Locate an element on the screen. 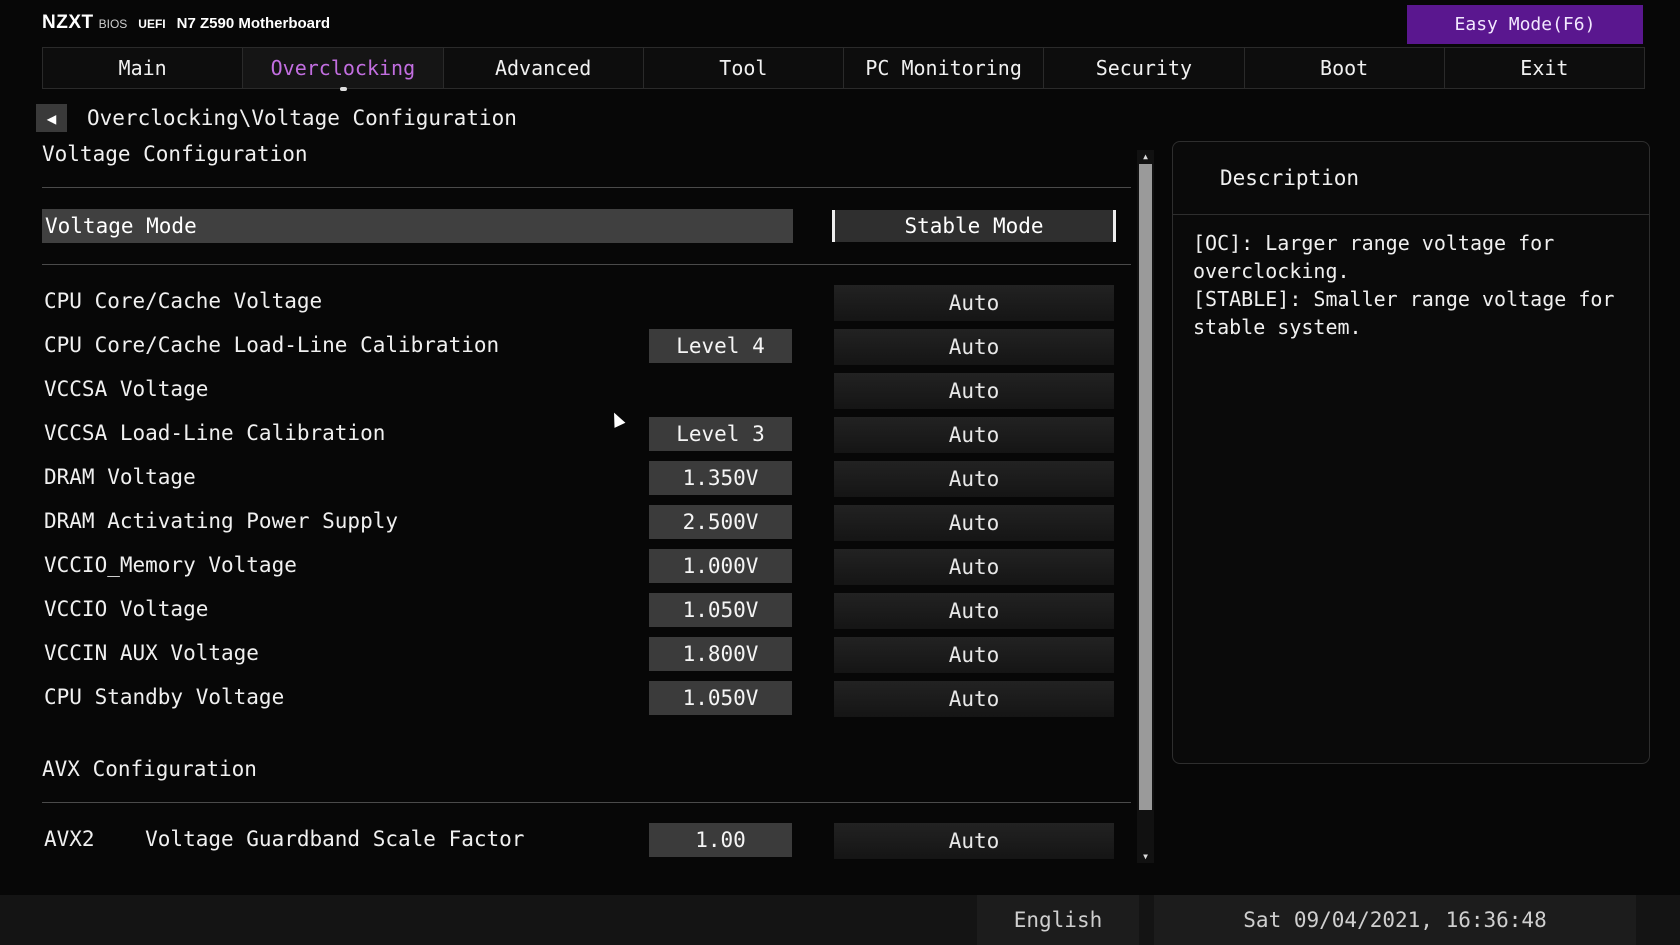 This screenshot has height=945, width=1680. setting-current-value: 1.800V is located at coordinates (720, 654).